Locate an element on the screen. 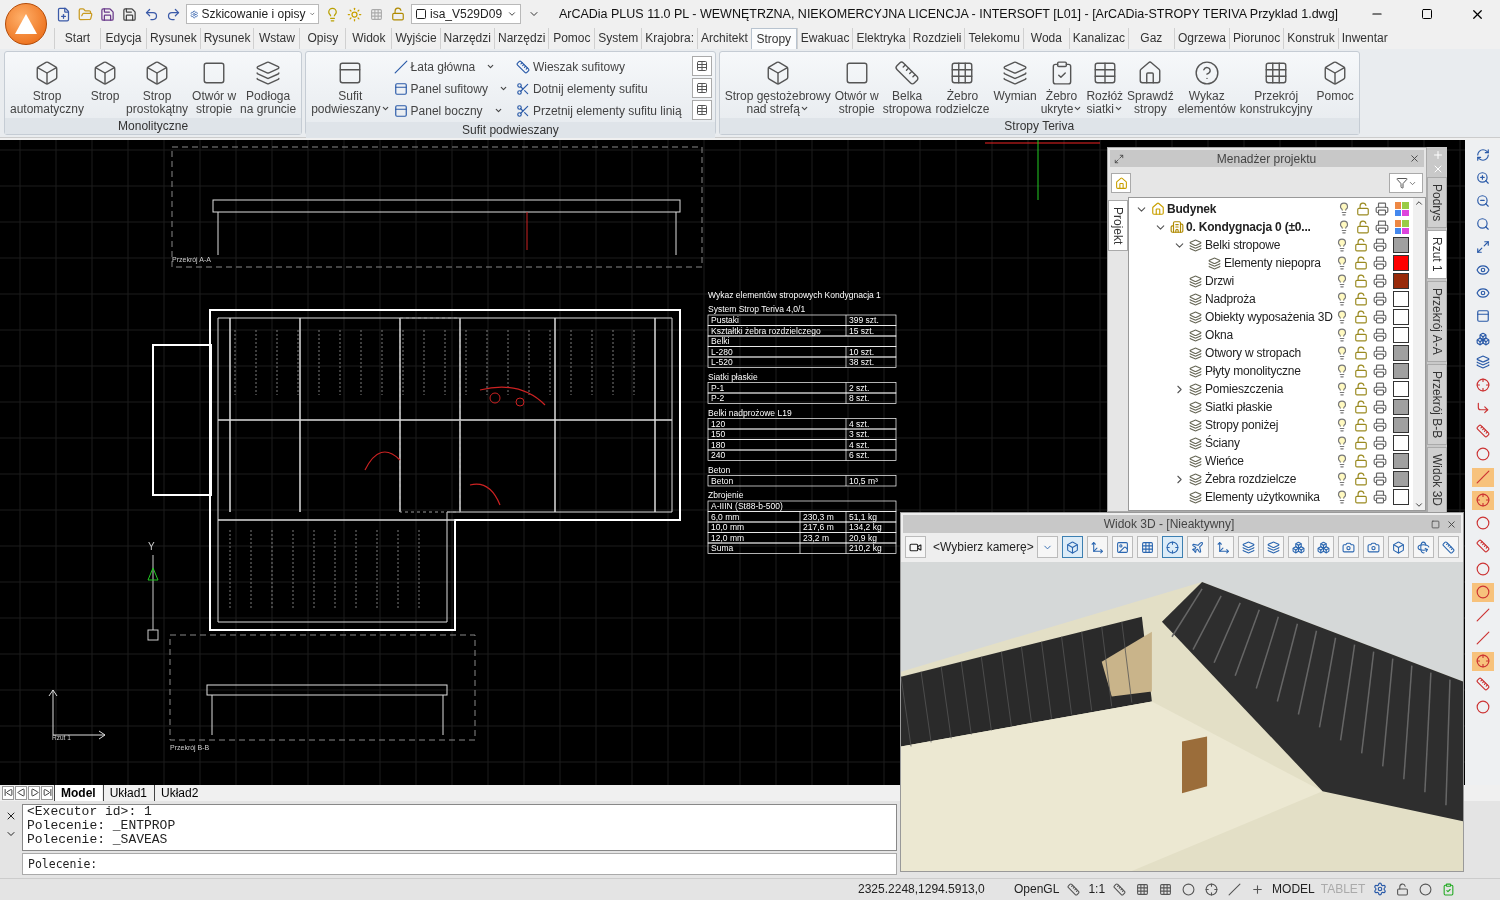 The width and height of the screenshot is (1500, 900). table-cell: 51,1 kg is located at coordinates (863, 516).